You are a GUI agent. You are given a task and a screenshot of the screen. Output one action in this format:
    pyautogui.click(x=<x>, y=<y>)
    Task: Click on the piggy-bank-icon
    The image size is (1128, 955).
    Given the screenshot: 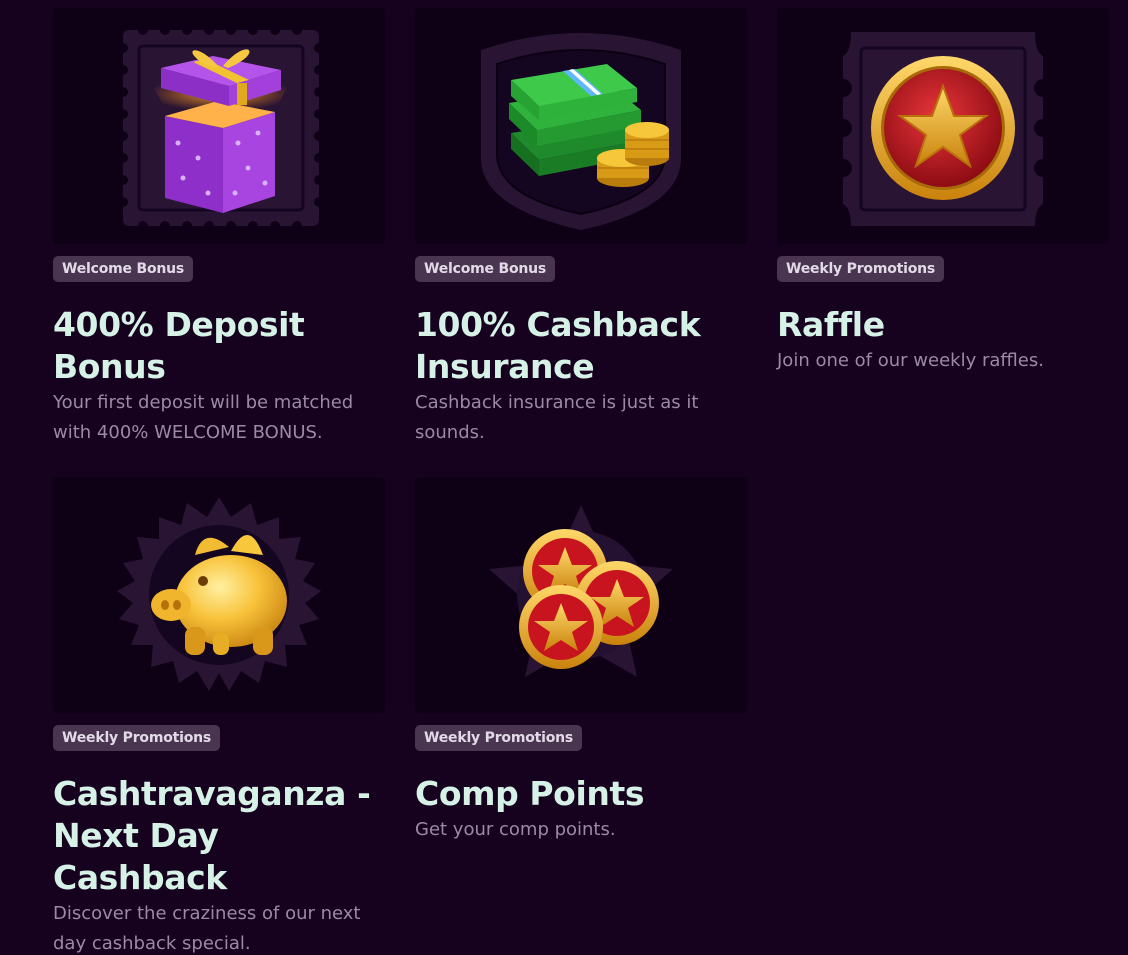 What is the action you would take?
    pyautogui.click(x=219, y=594)
    